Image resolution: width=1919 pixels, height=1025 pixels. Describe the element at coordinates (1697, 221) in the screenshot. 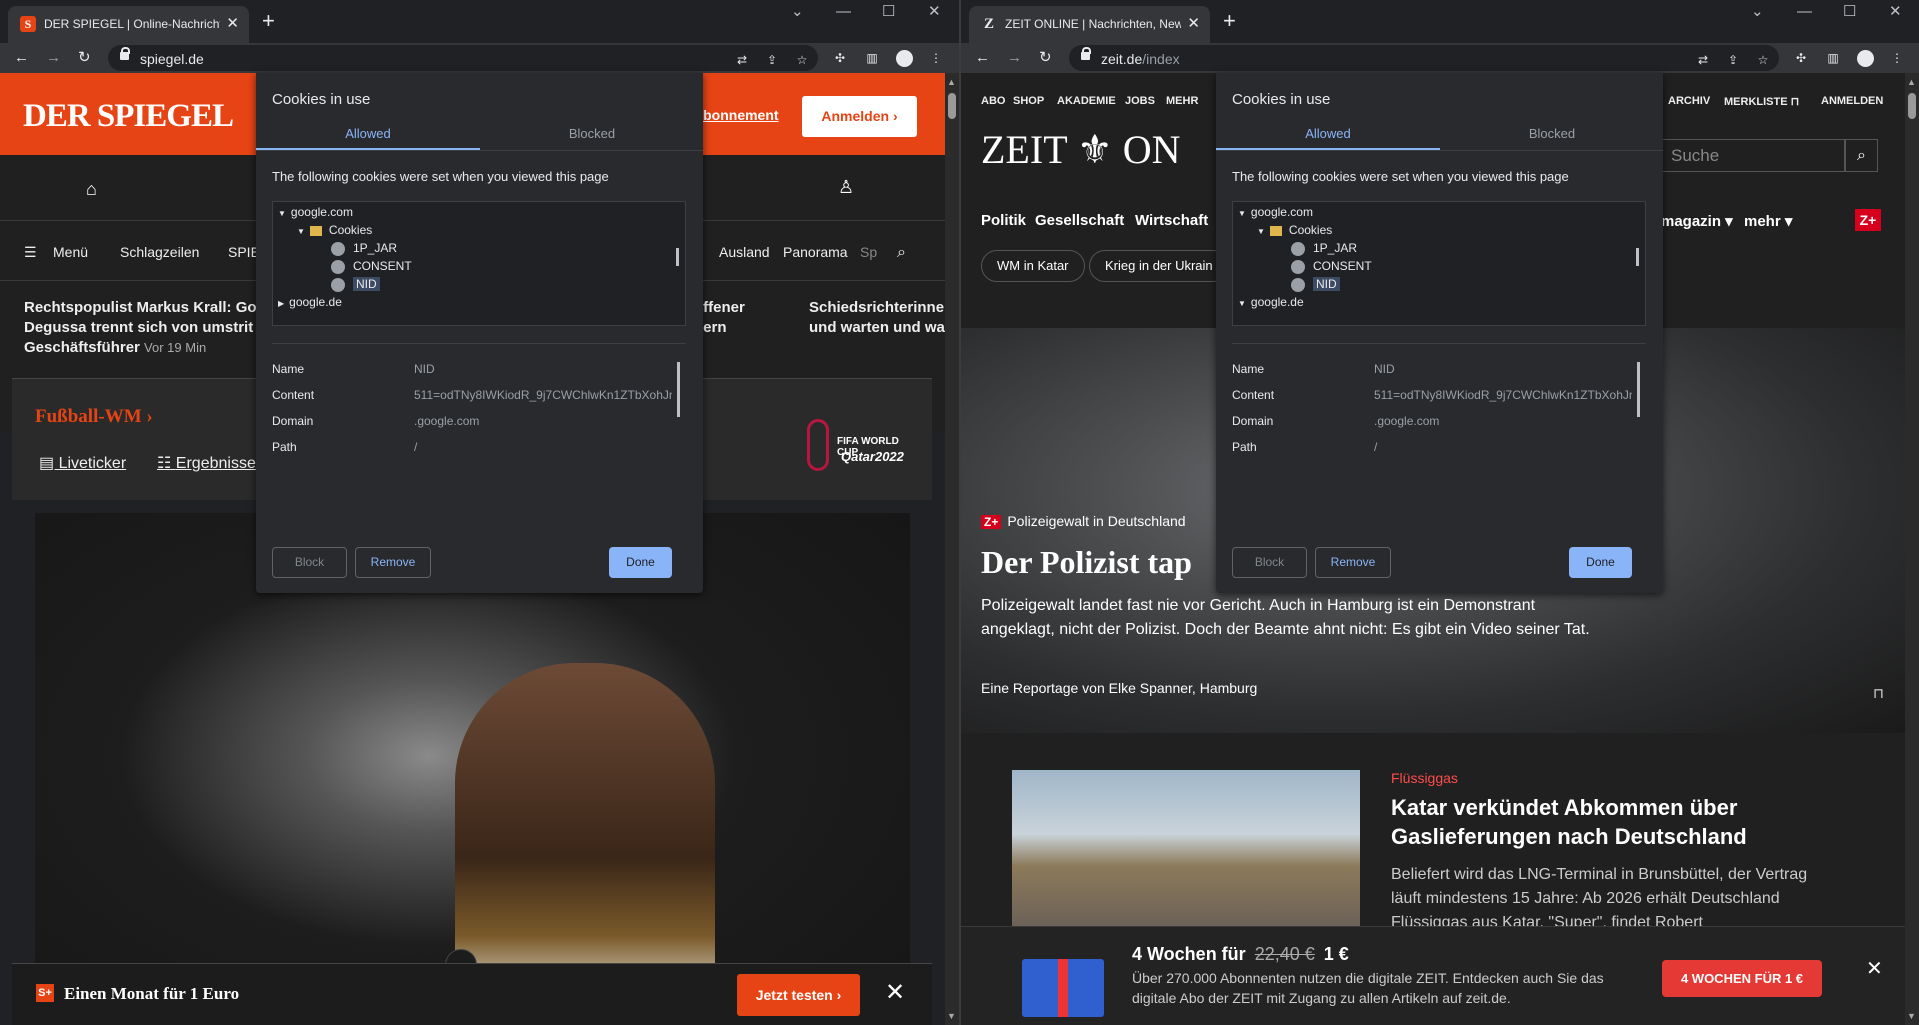

I see `nav-zeitmagazin: magazin ▾` at that location.